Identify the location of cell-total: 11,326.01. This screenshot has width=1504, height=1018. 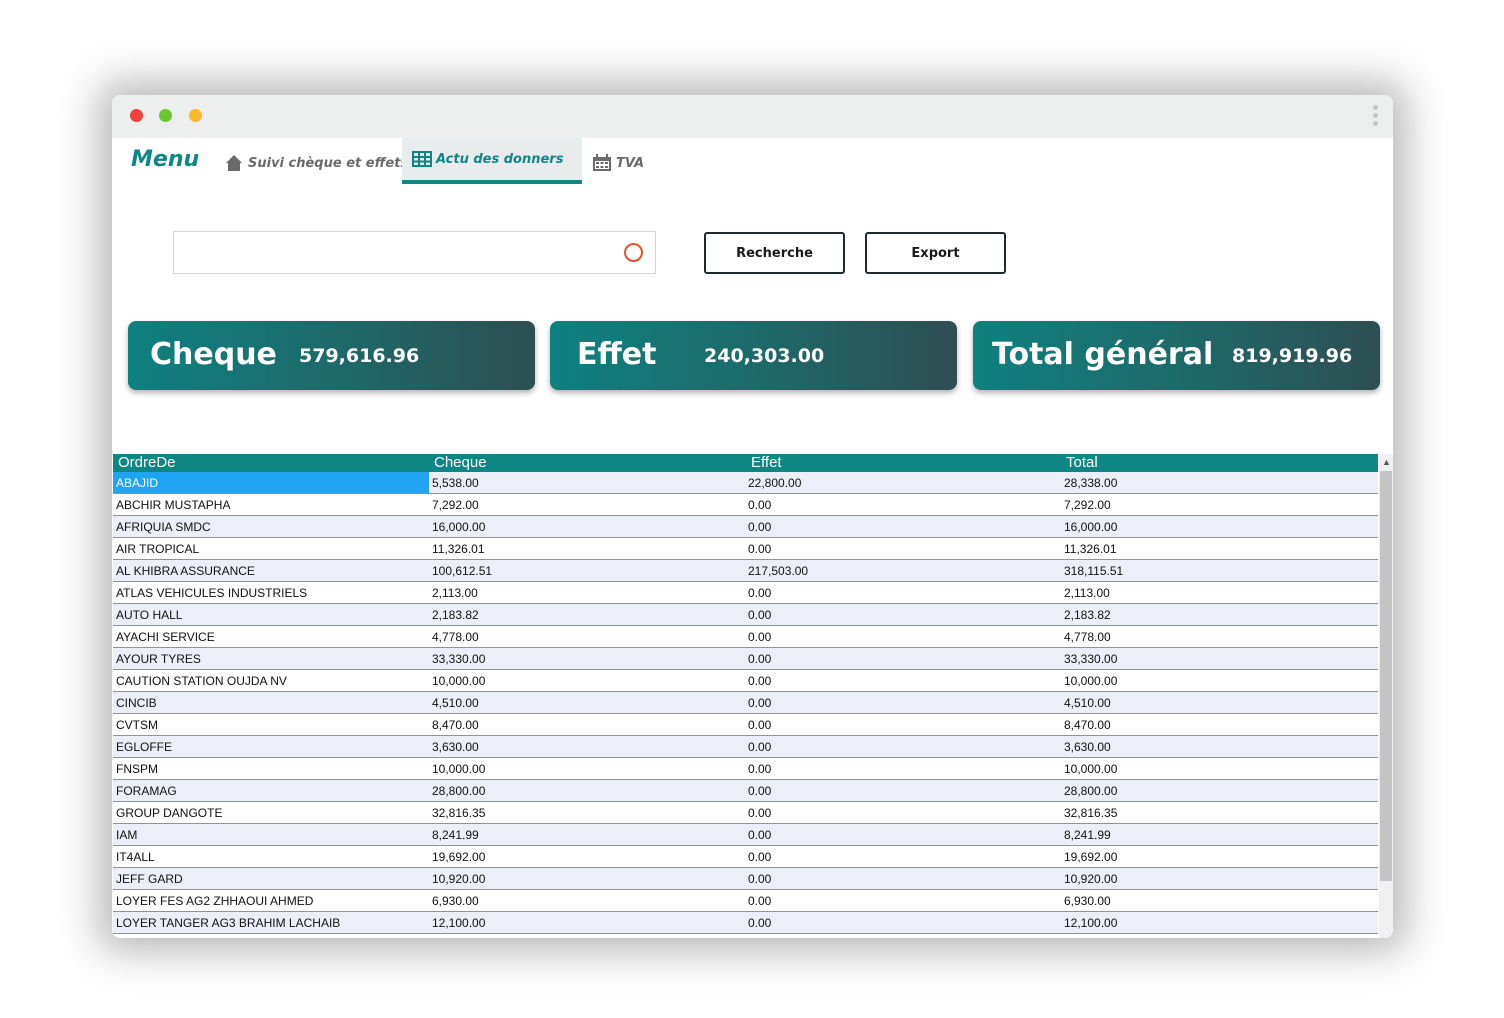
(1090, 549).